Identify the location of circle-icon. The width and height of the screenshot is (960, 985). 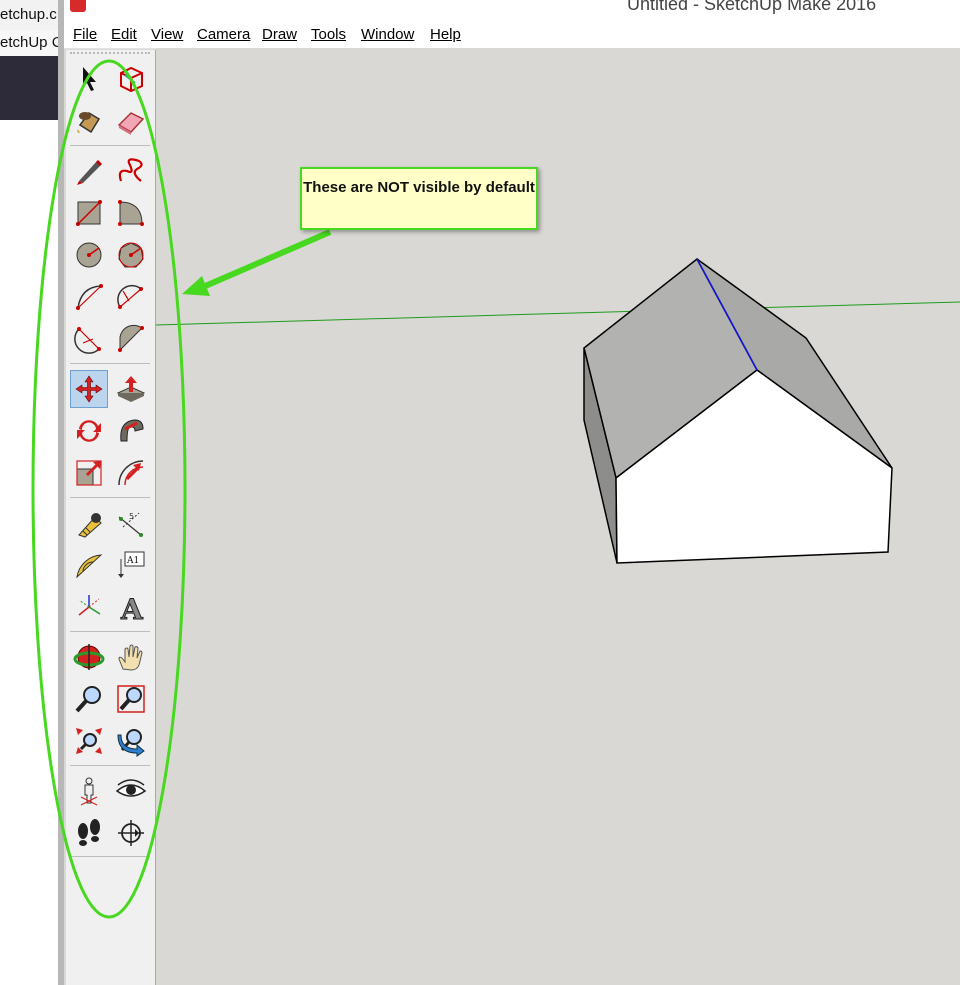
(89, 255).